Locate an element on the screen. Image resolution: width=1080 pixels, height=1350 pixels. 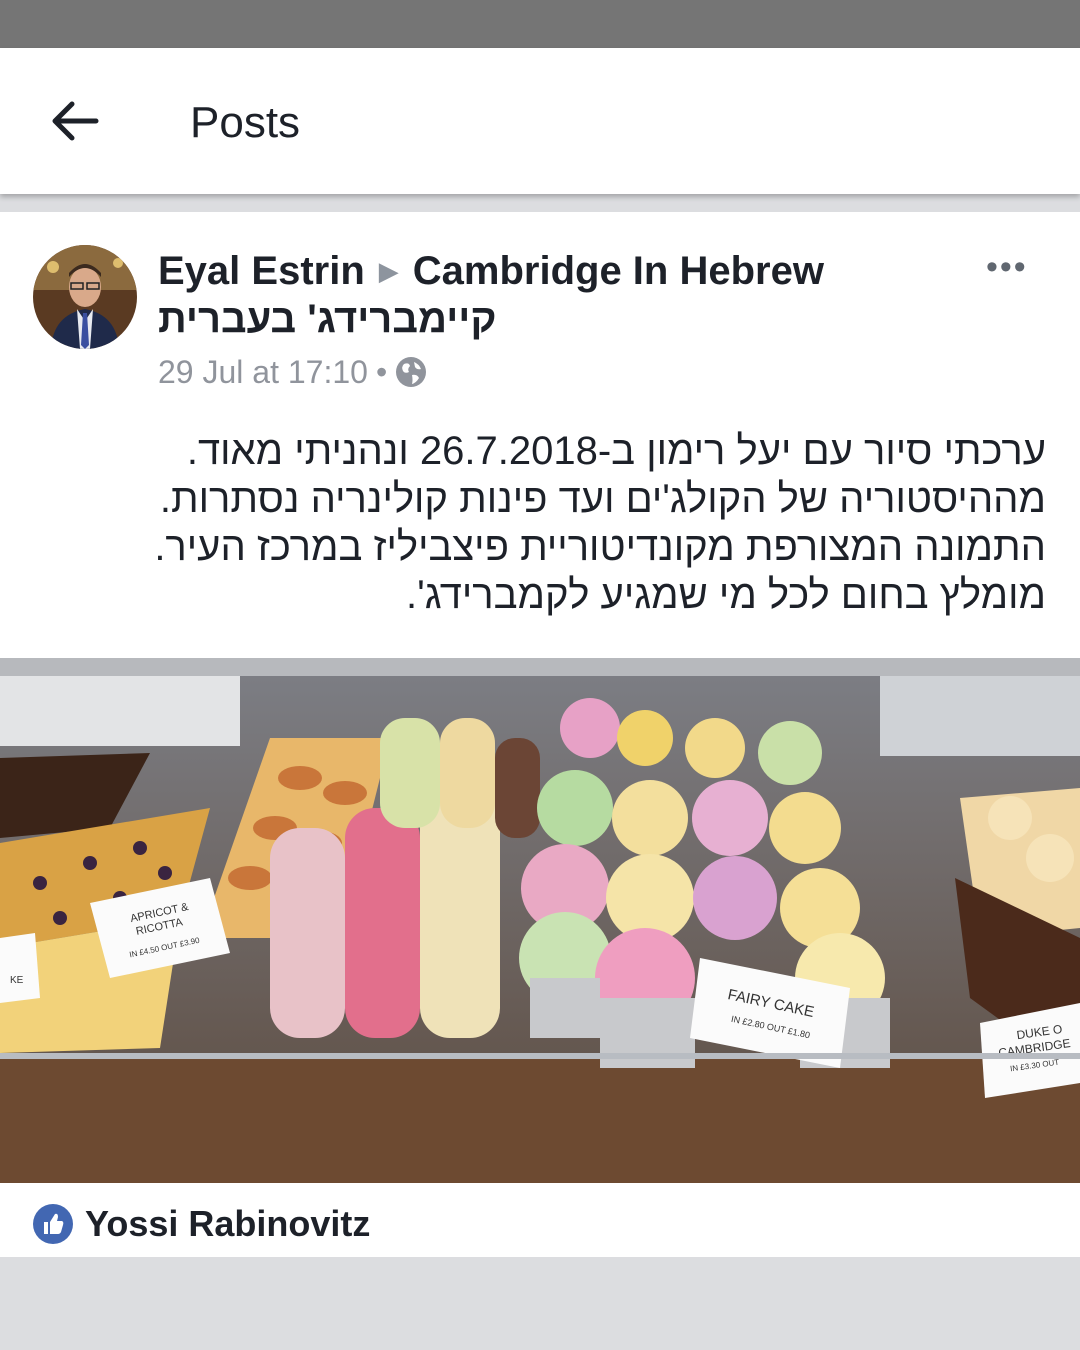
post-text-line: מומלץ בחום לכל מי שמגיע לקמברידג'. is located at coordinates (726, 595).